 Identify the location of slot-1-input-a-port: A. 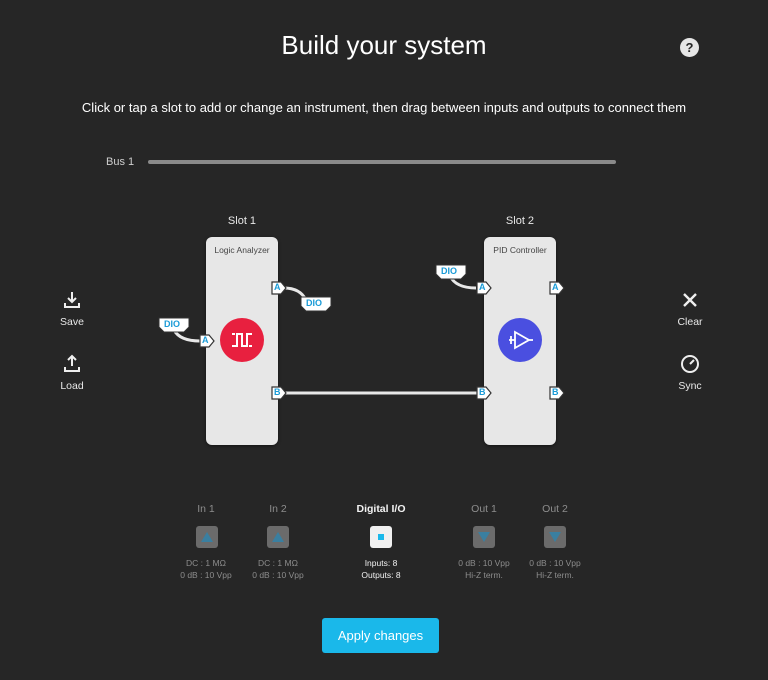
(207, 343).